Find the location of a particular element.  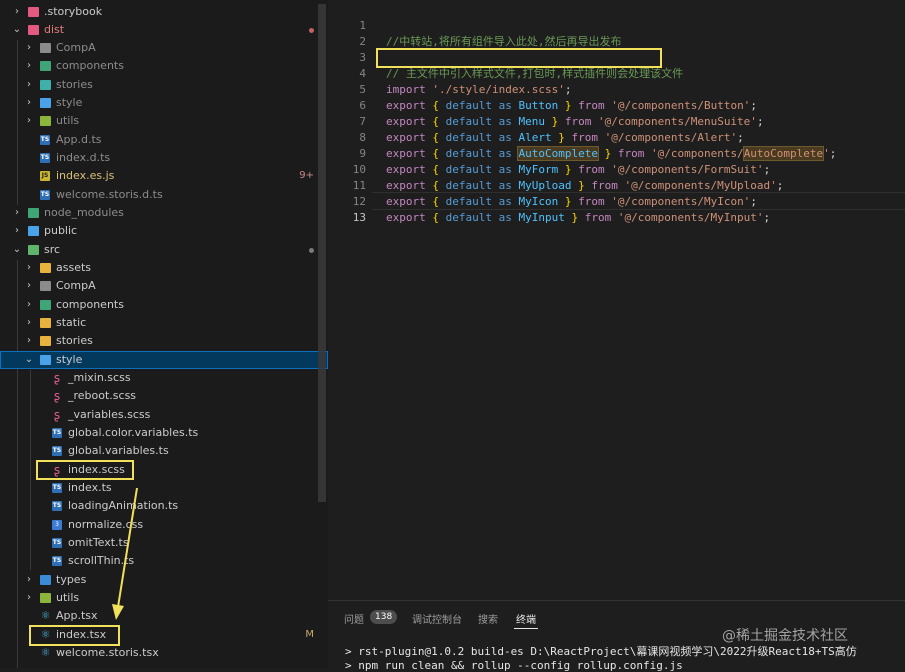

modified-dot-icon is located at coordinates (311, 30).